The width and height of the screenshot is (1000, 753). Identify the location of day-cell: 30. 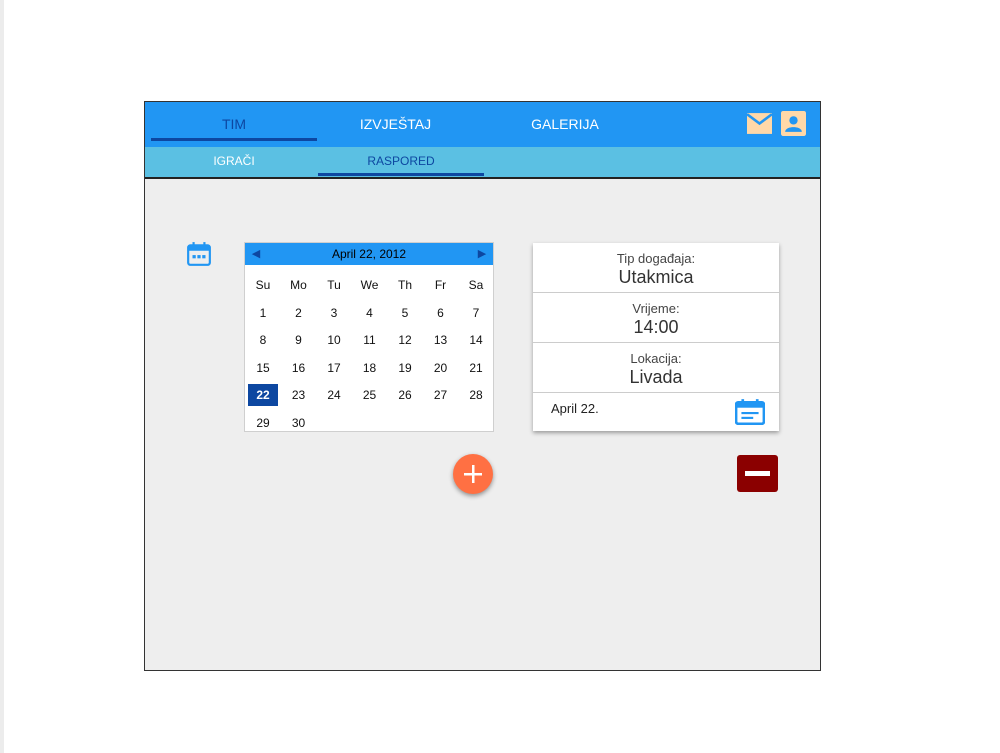
(299, 423).